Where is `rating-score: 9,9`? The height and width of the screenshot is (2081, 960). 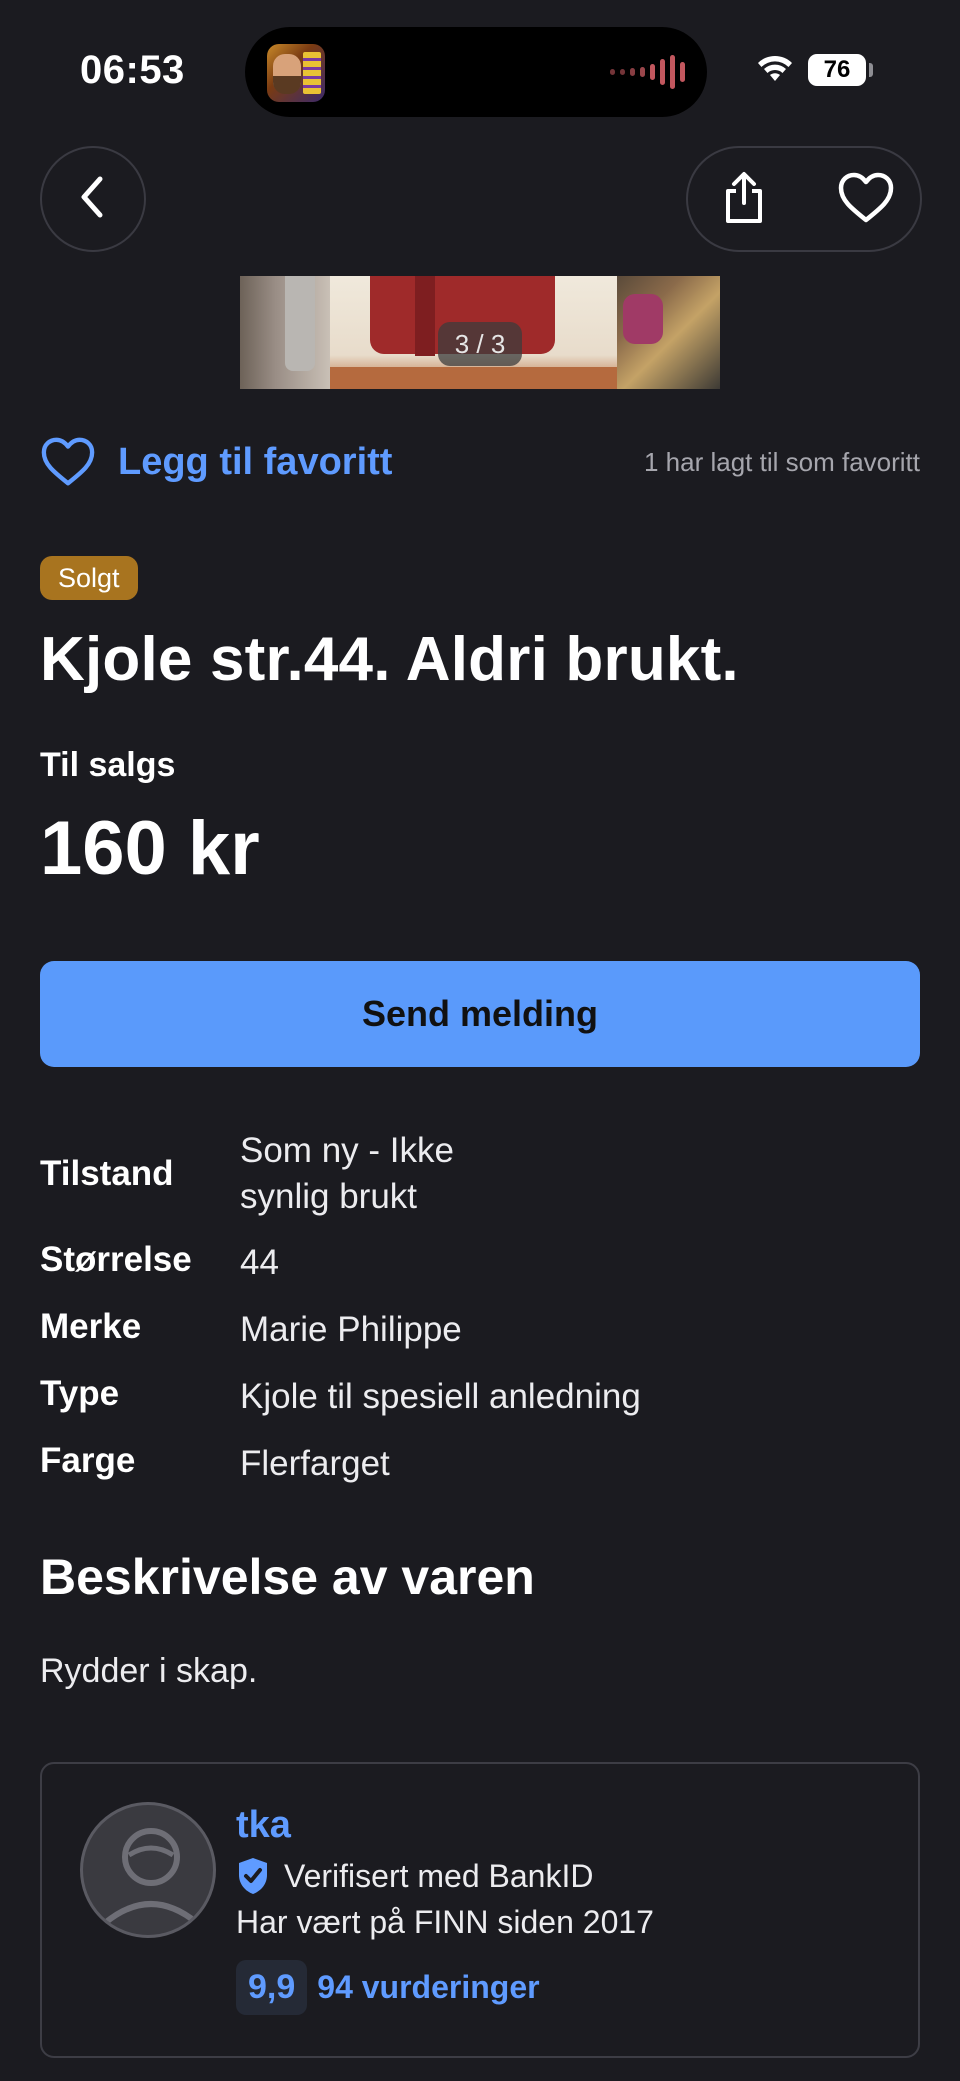
rating-score: 9,9 is located at coordinates (272, 1987).